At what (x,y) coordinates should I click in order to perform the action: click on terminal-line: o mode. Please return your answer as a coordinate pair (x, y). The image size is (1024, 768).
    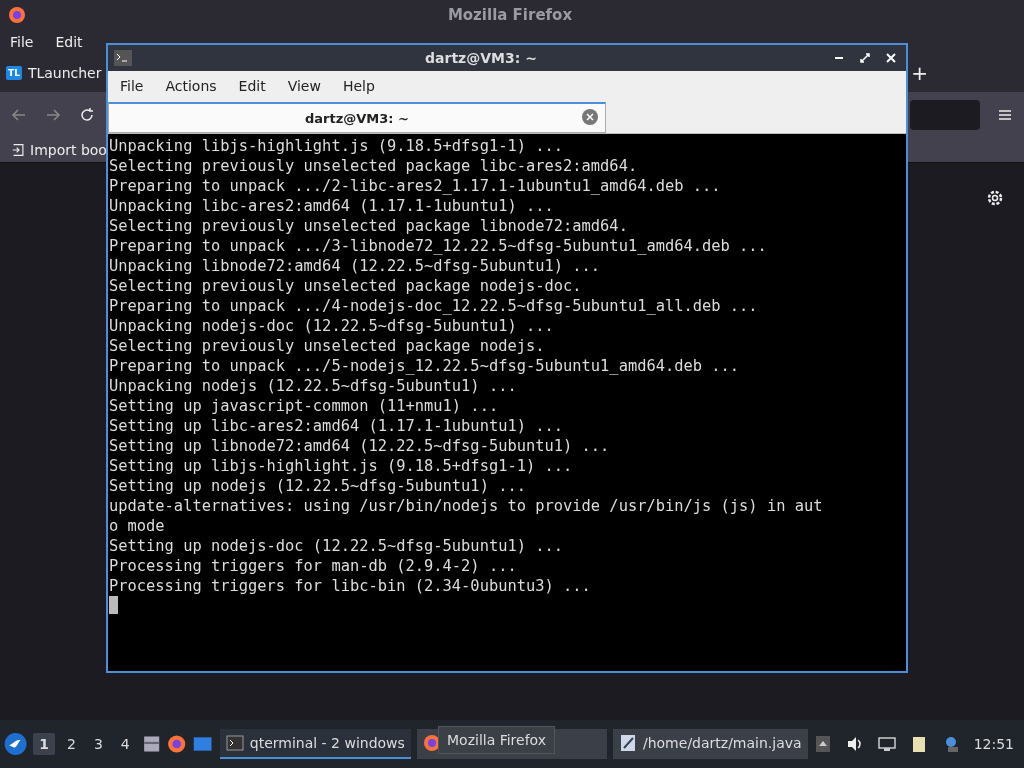
    Looking at the image, I should click on (137, 526).